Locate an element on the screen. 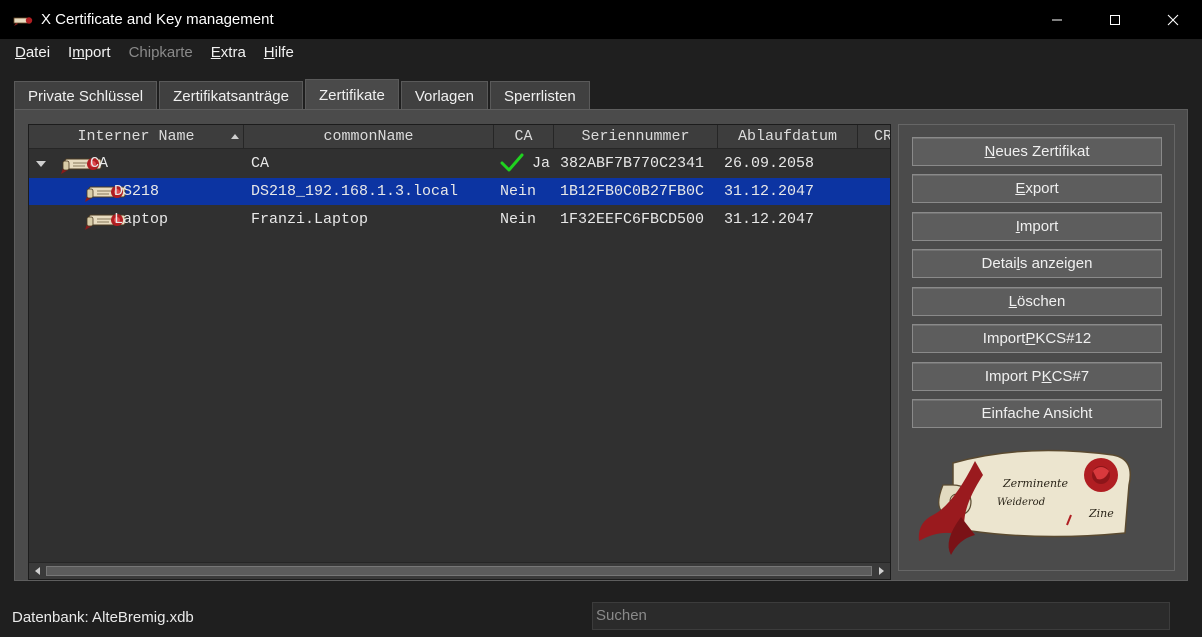 The width and height of the screenshot is (1202, 637). svg-text: Zine is located at coordinates (1101, 513).